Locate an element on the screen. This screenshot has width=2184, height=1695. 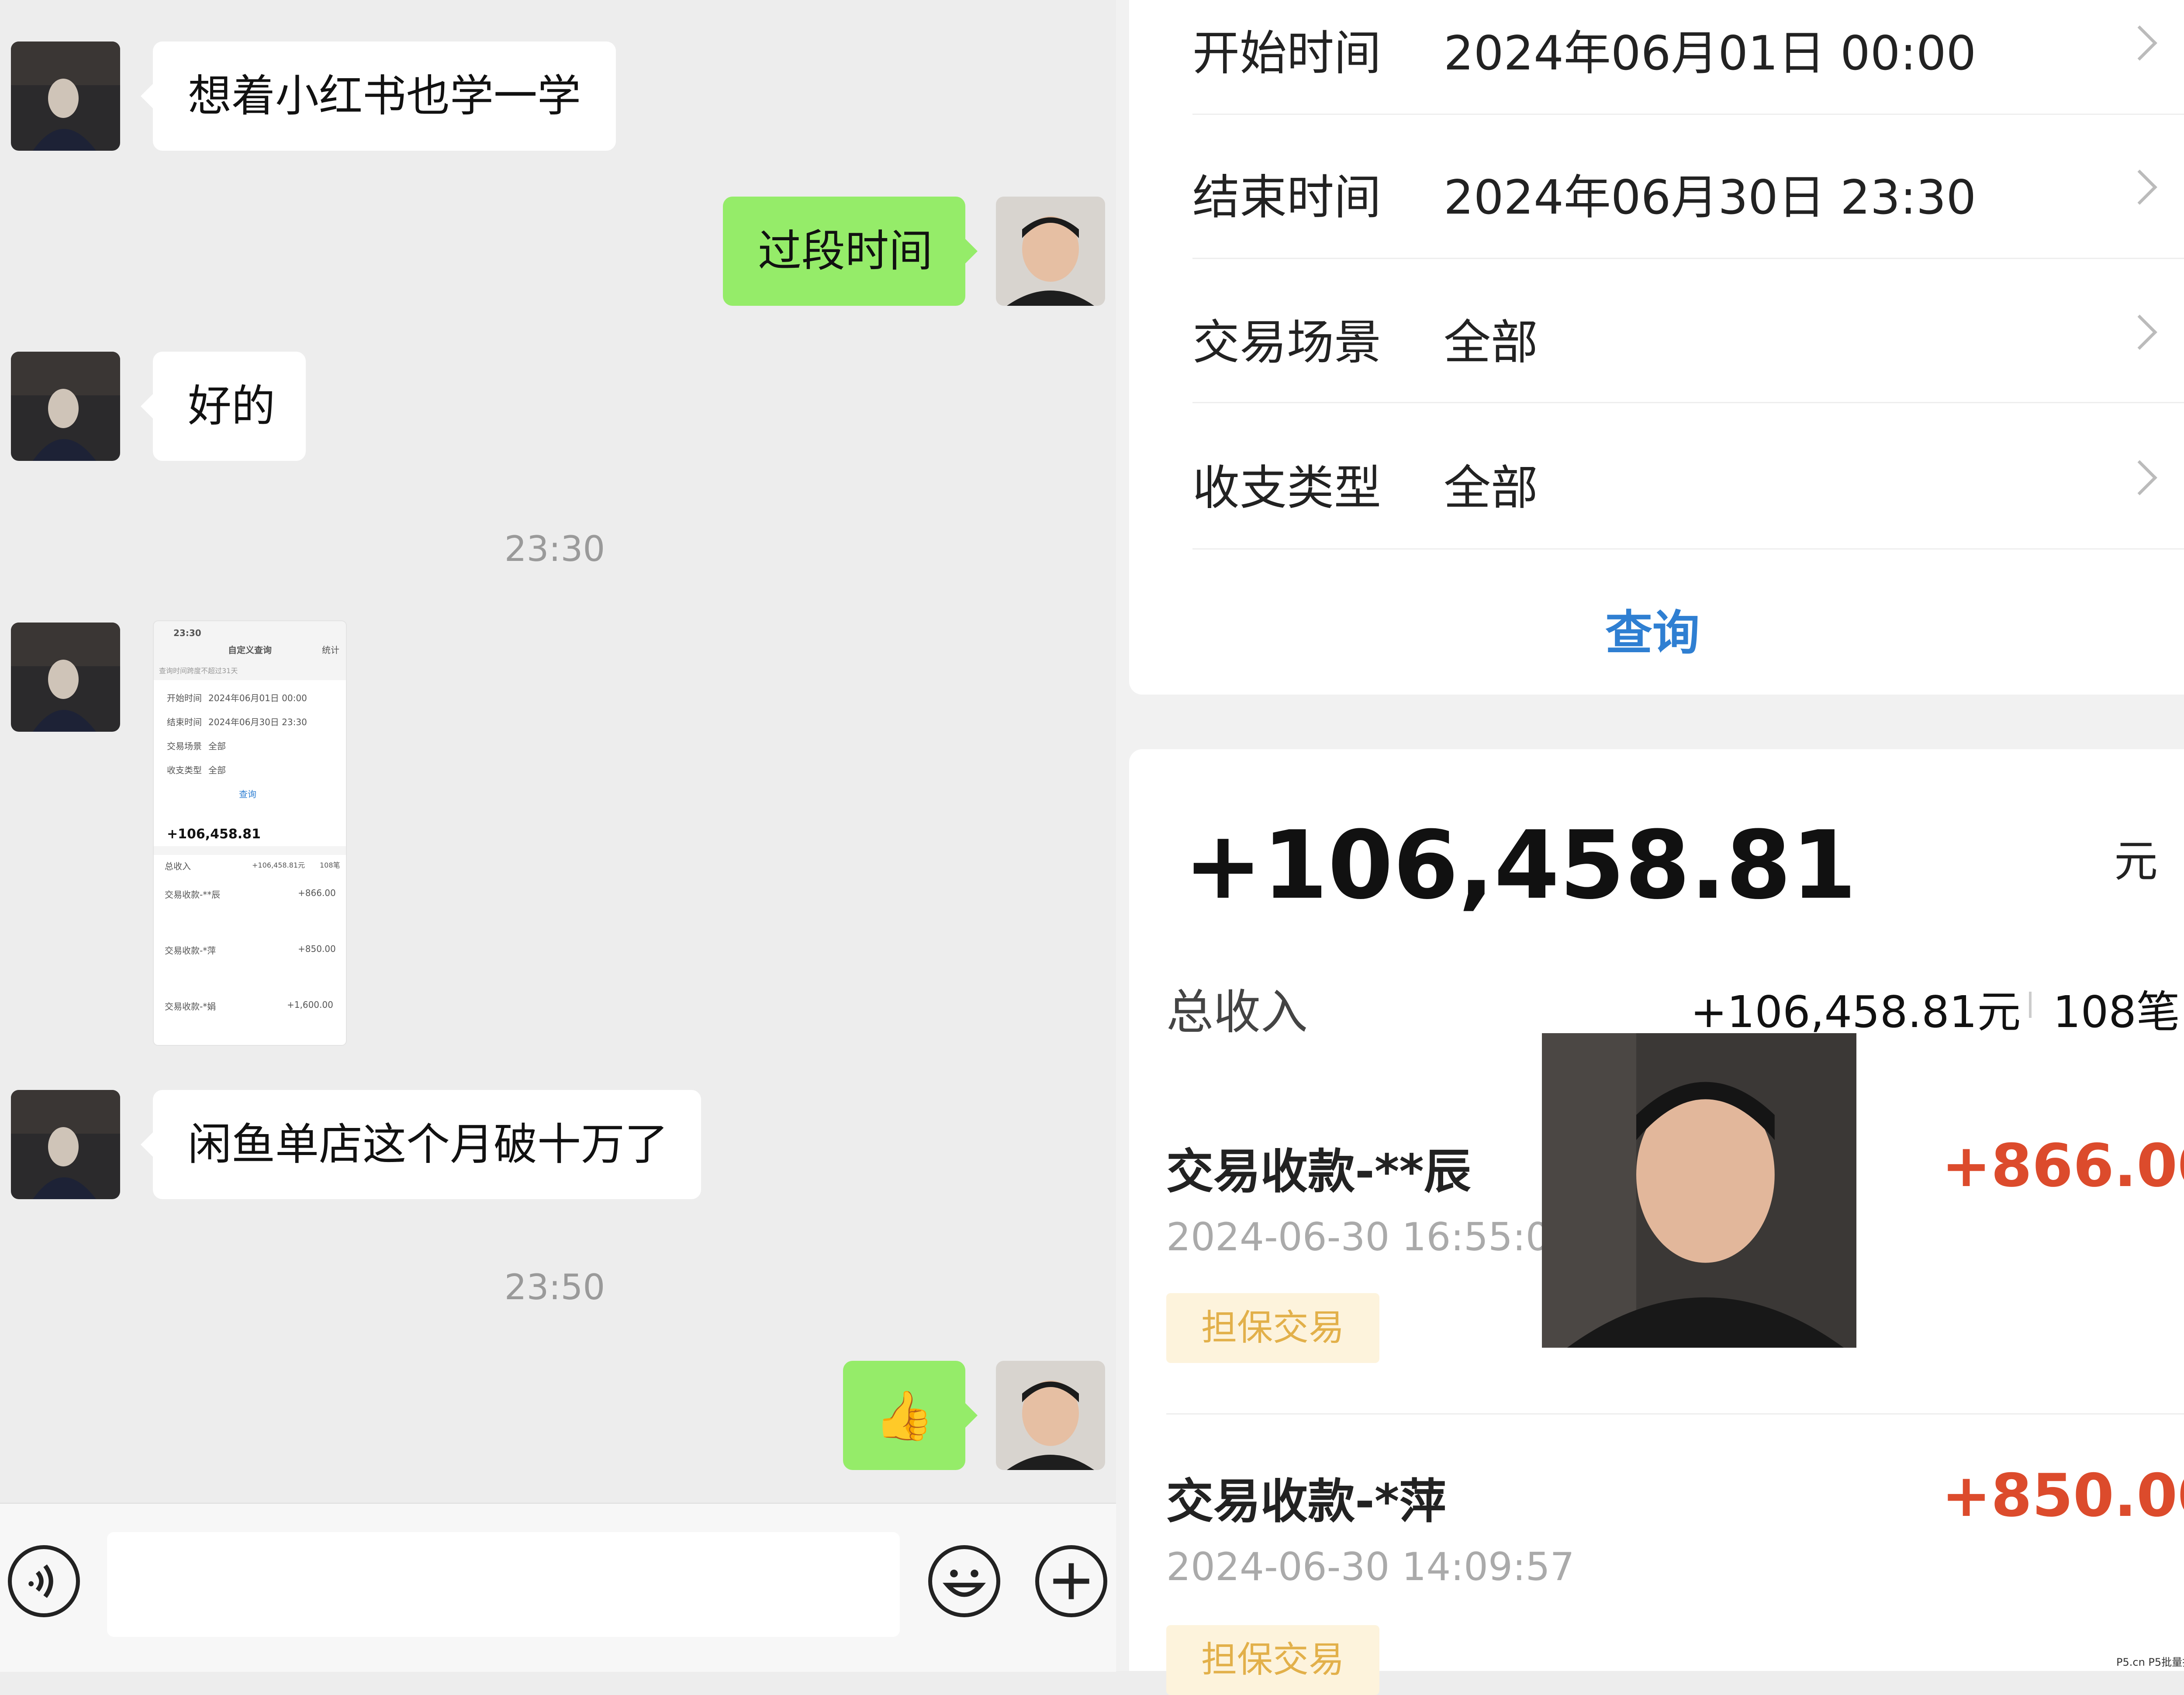
watermark: P5.cn P5批量投稿平台 is located at coordinates (2150, 1662).